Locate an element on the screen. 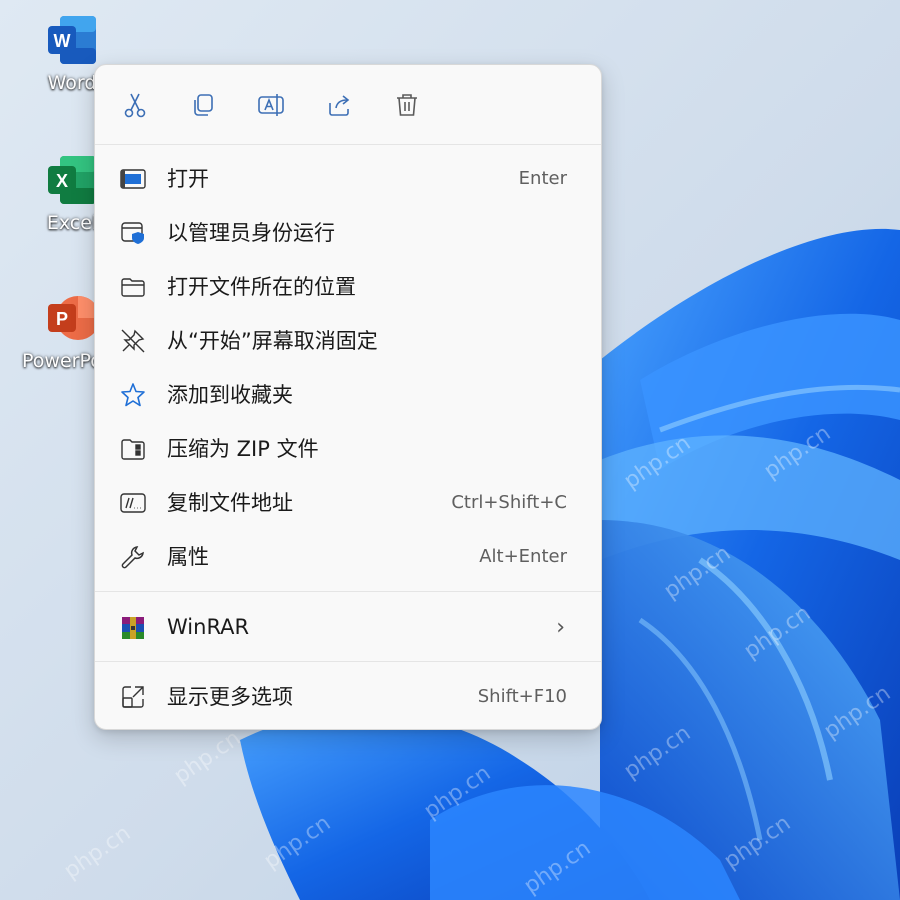  delete-icon is located at coordinates (407, 105).